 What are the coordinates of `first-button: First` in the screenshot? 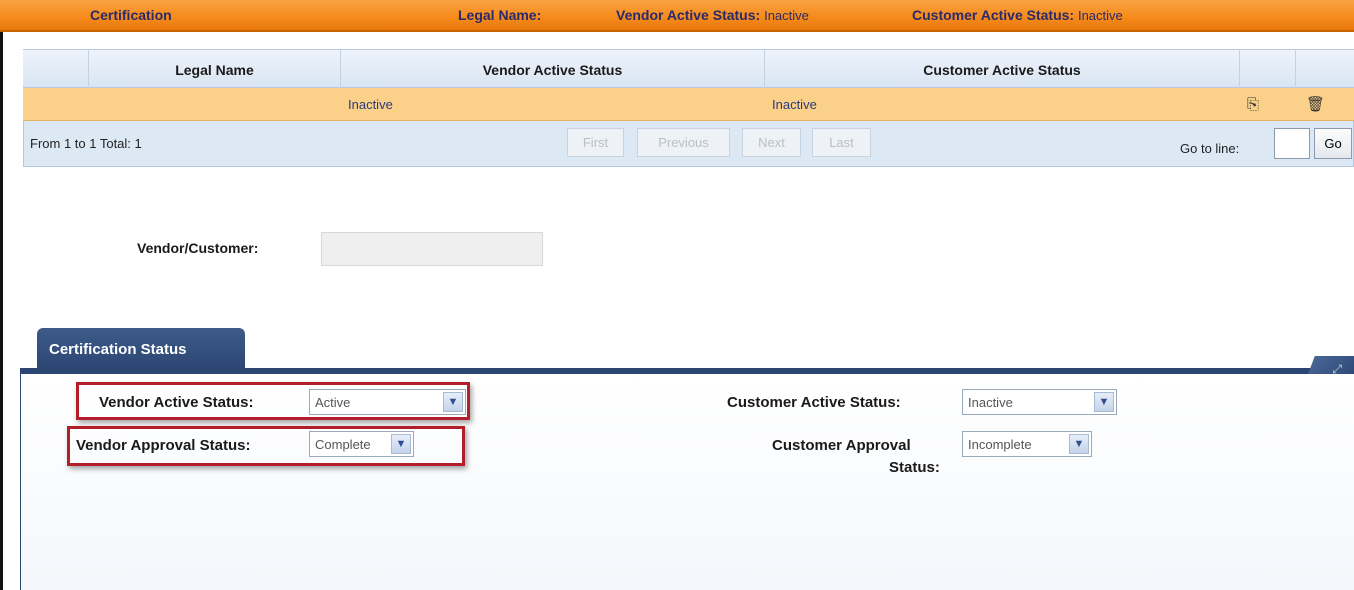 It's located at (595, 142).